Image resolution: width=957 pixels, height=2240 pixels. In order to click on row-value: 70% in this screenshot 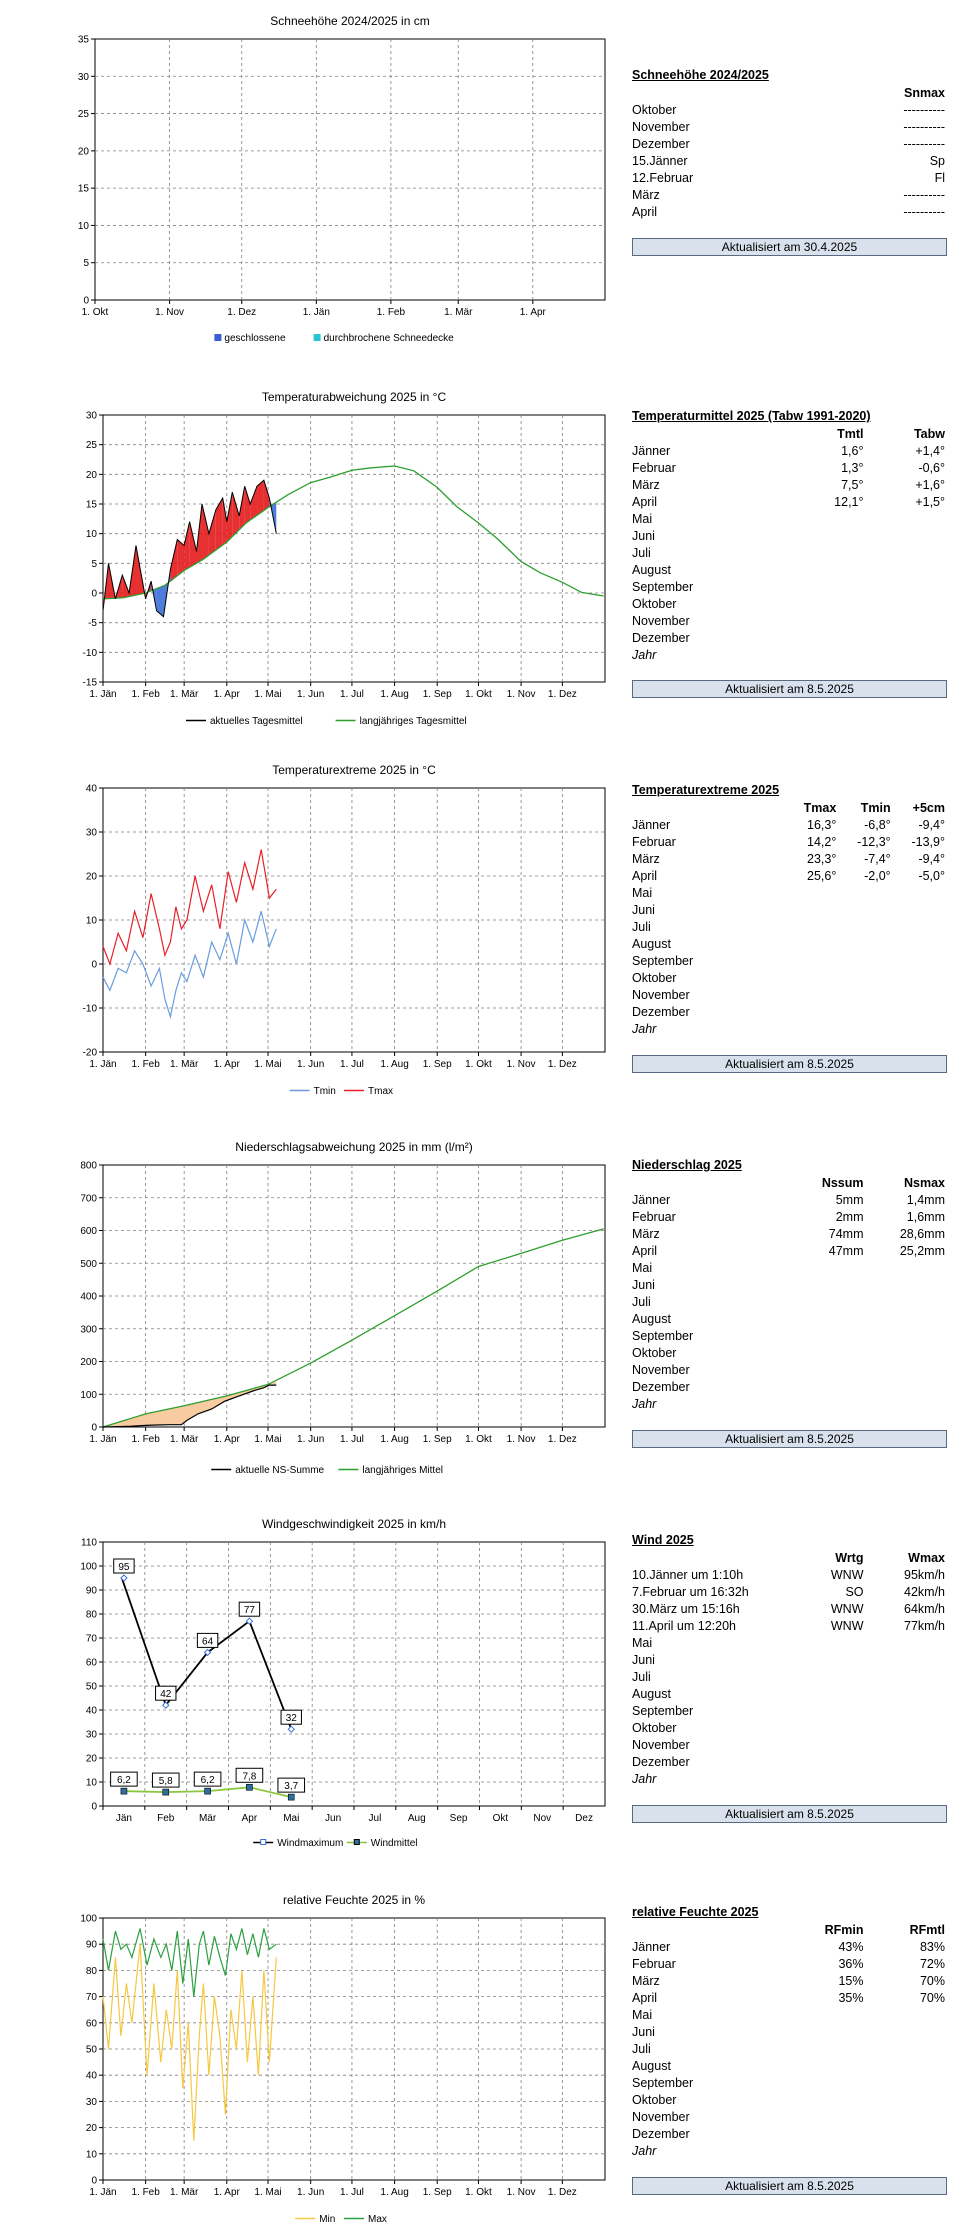, I will do `click(932, 1998)`.